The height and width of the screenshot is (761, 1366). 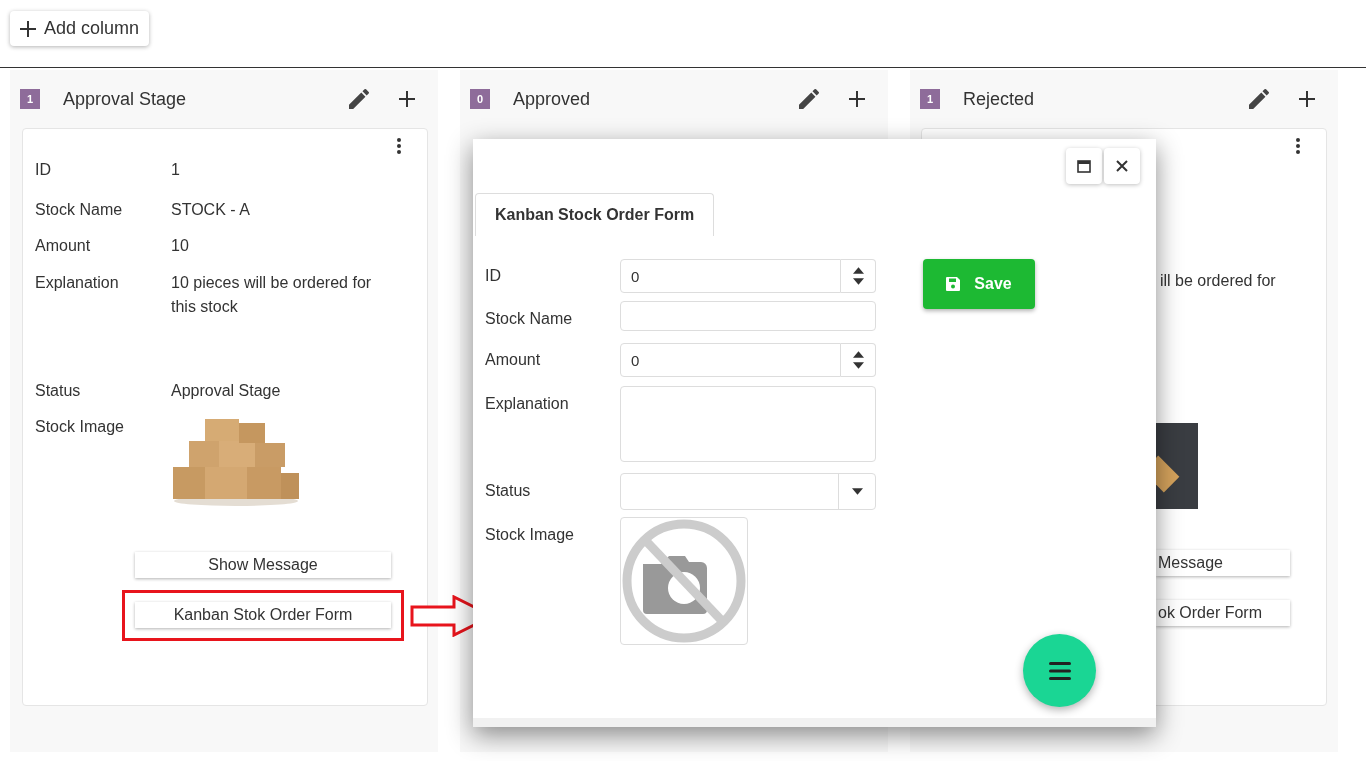 What do you see at coordinates (999, 99) in the screenshot?
I see `column-title: Rejected` at bounding box center [999, 99].